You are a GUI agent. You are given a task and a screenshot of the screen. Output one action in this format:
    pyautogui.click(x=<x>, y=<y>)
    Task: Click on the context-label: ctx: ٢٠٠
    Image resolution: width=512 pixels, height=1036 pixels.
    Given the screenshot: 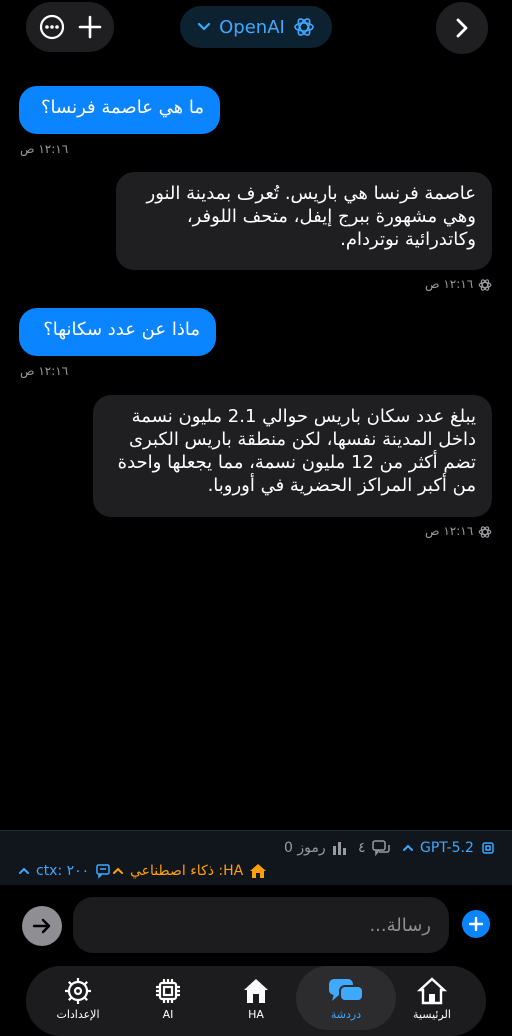 What is the action you would take?
    pyautogui.click(x=63, y=871)
    